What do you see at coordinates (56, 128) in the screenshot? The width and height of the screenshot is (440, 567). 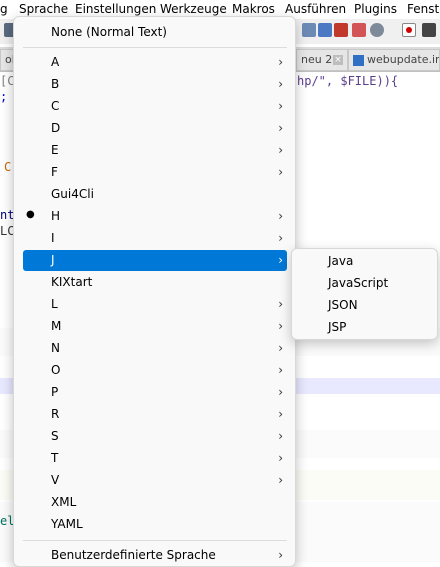 I see `menu-item-label: D` at bounding box center [56, 128].